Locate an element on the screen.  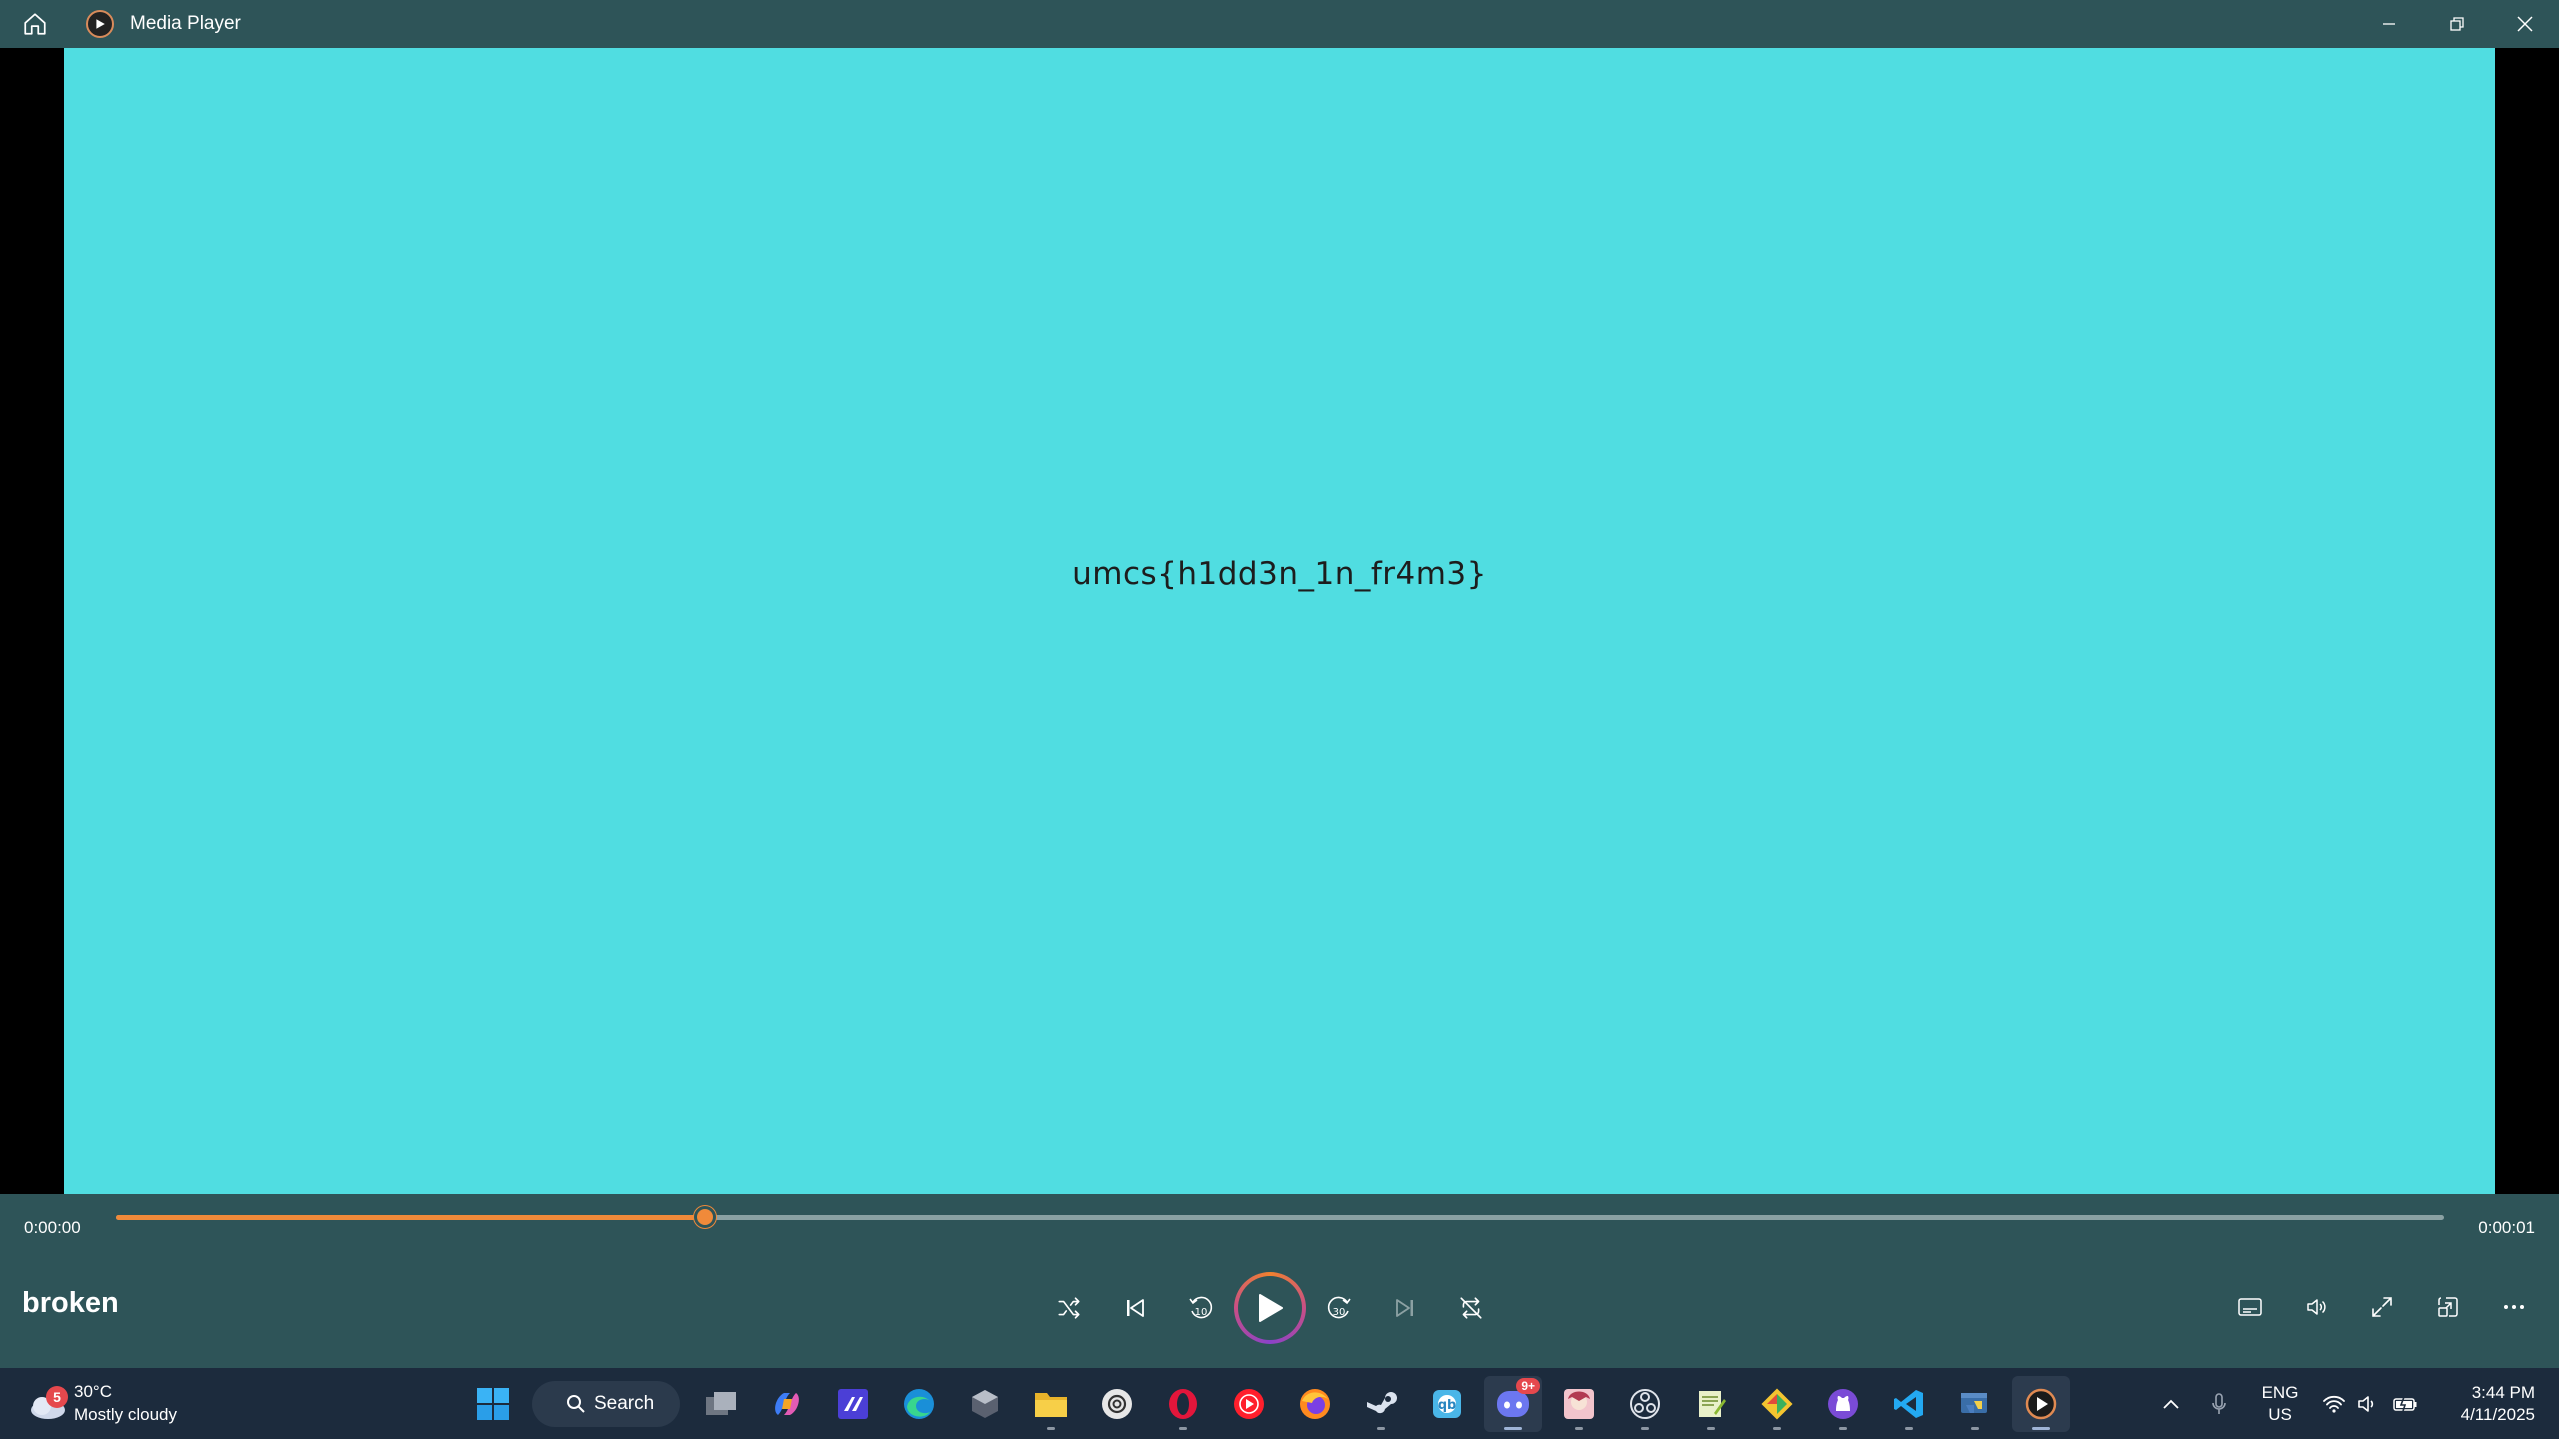
unity-icon is located at coordinates (985, 1404).